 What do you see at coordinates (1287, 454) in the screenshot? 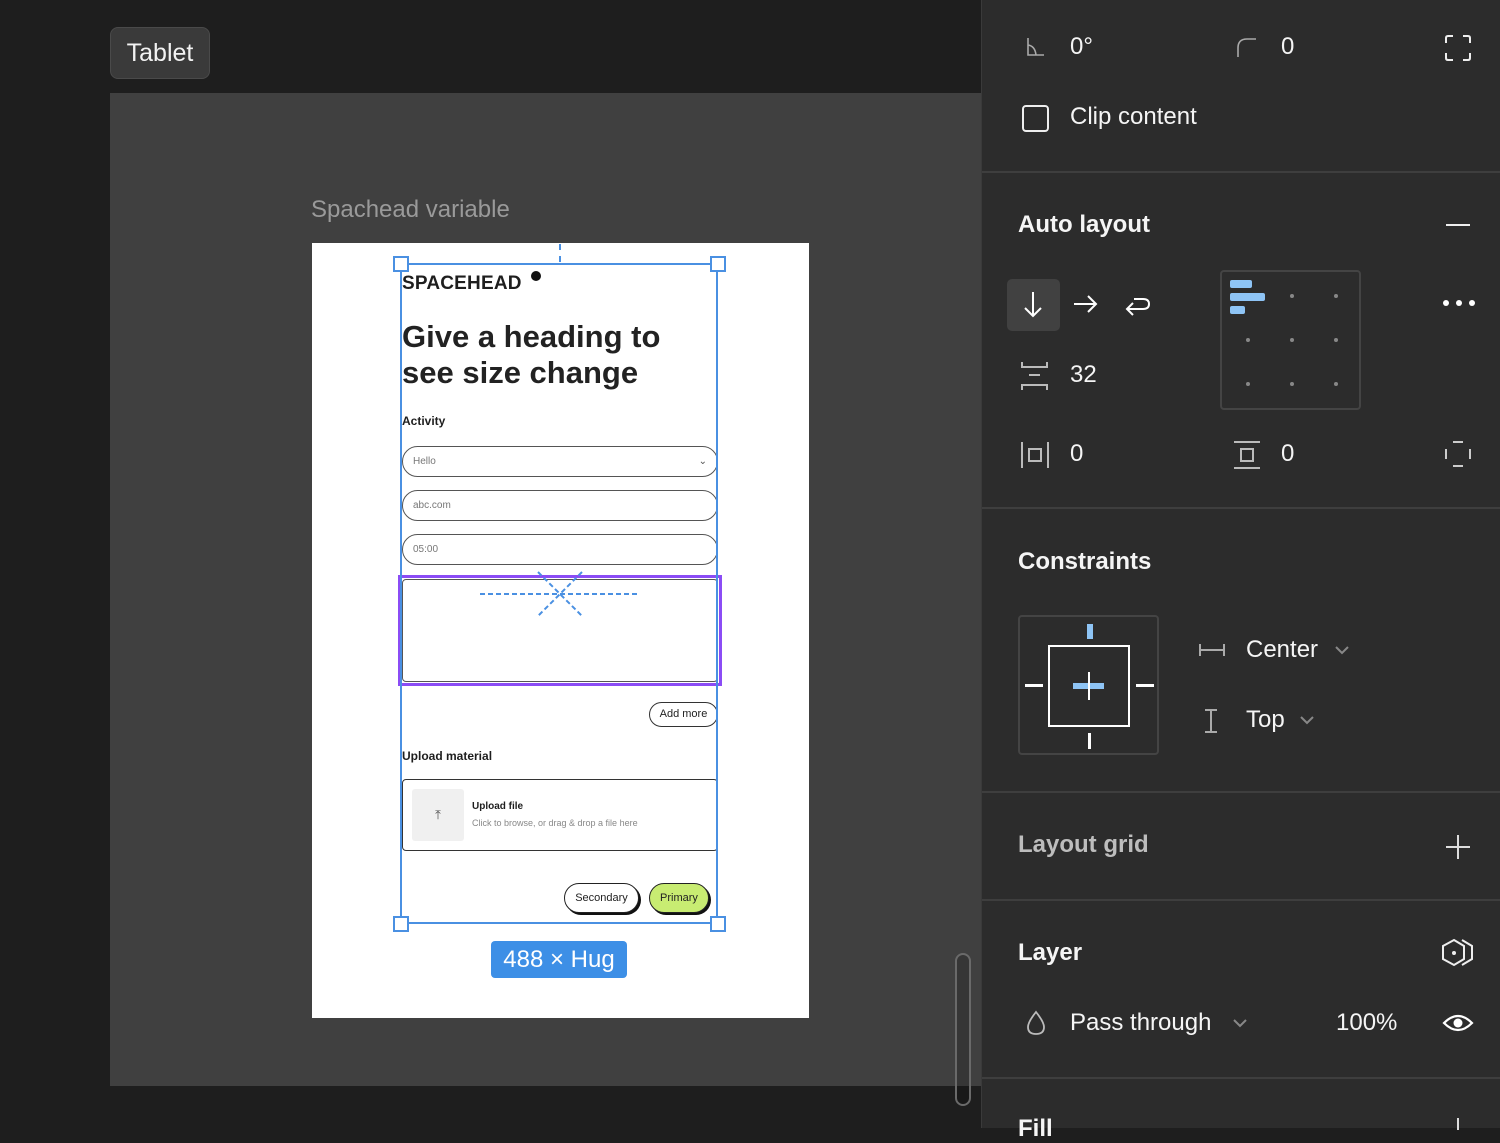
I see `vertical-padding-value: 0` at bounding box center [1287, 454].